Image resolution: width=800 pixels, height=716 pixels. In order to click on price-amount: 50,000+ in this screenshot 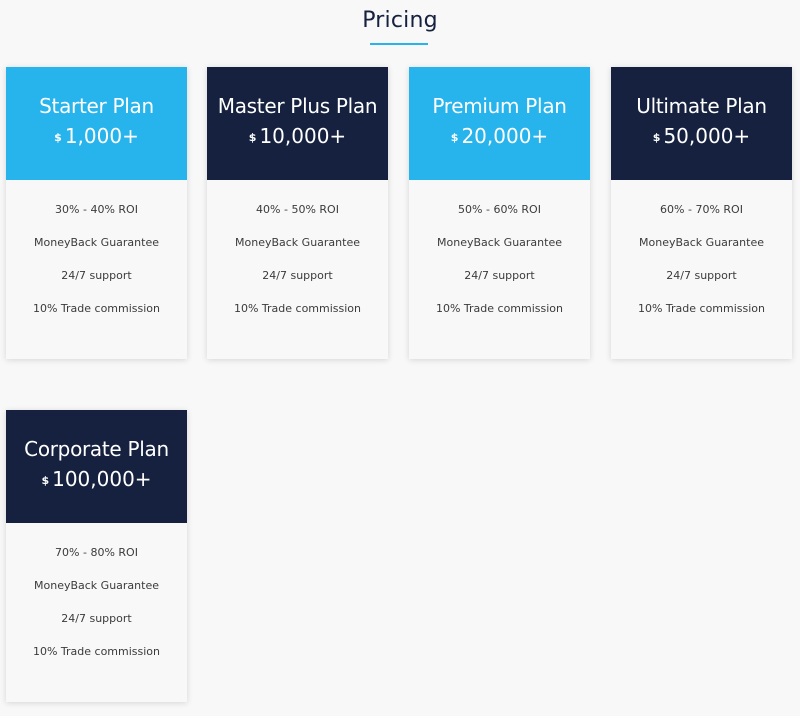, I will do `click(707, 136)`.